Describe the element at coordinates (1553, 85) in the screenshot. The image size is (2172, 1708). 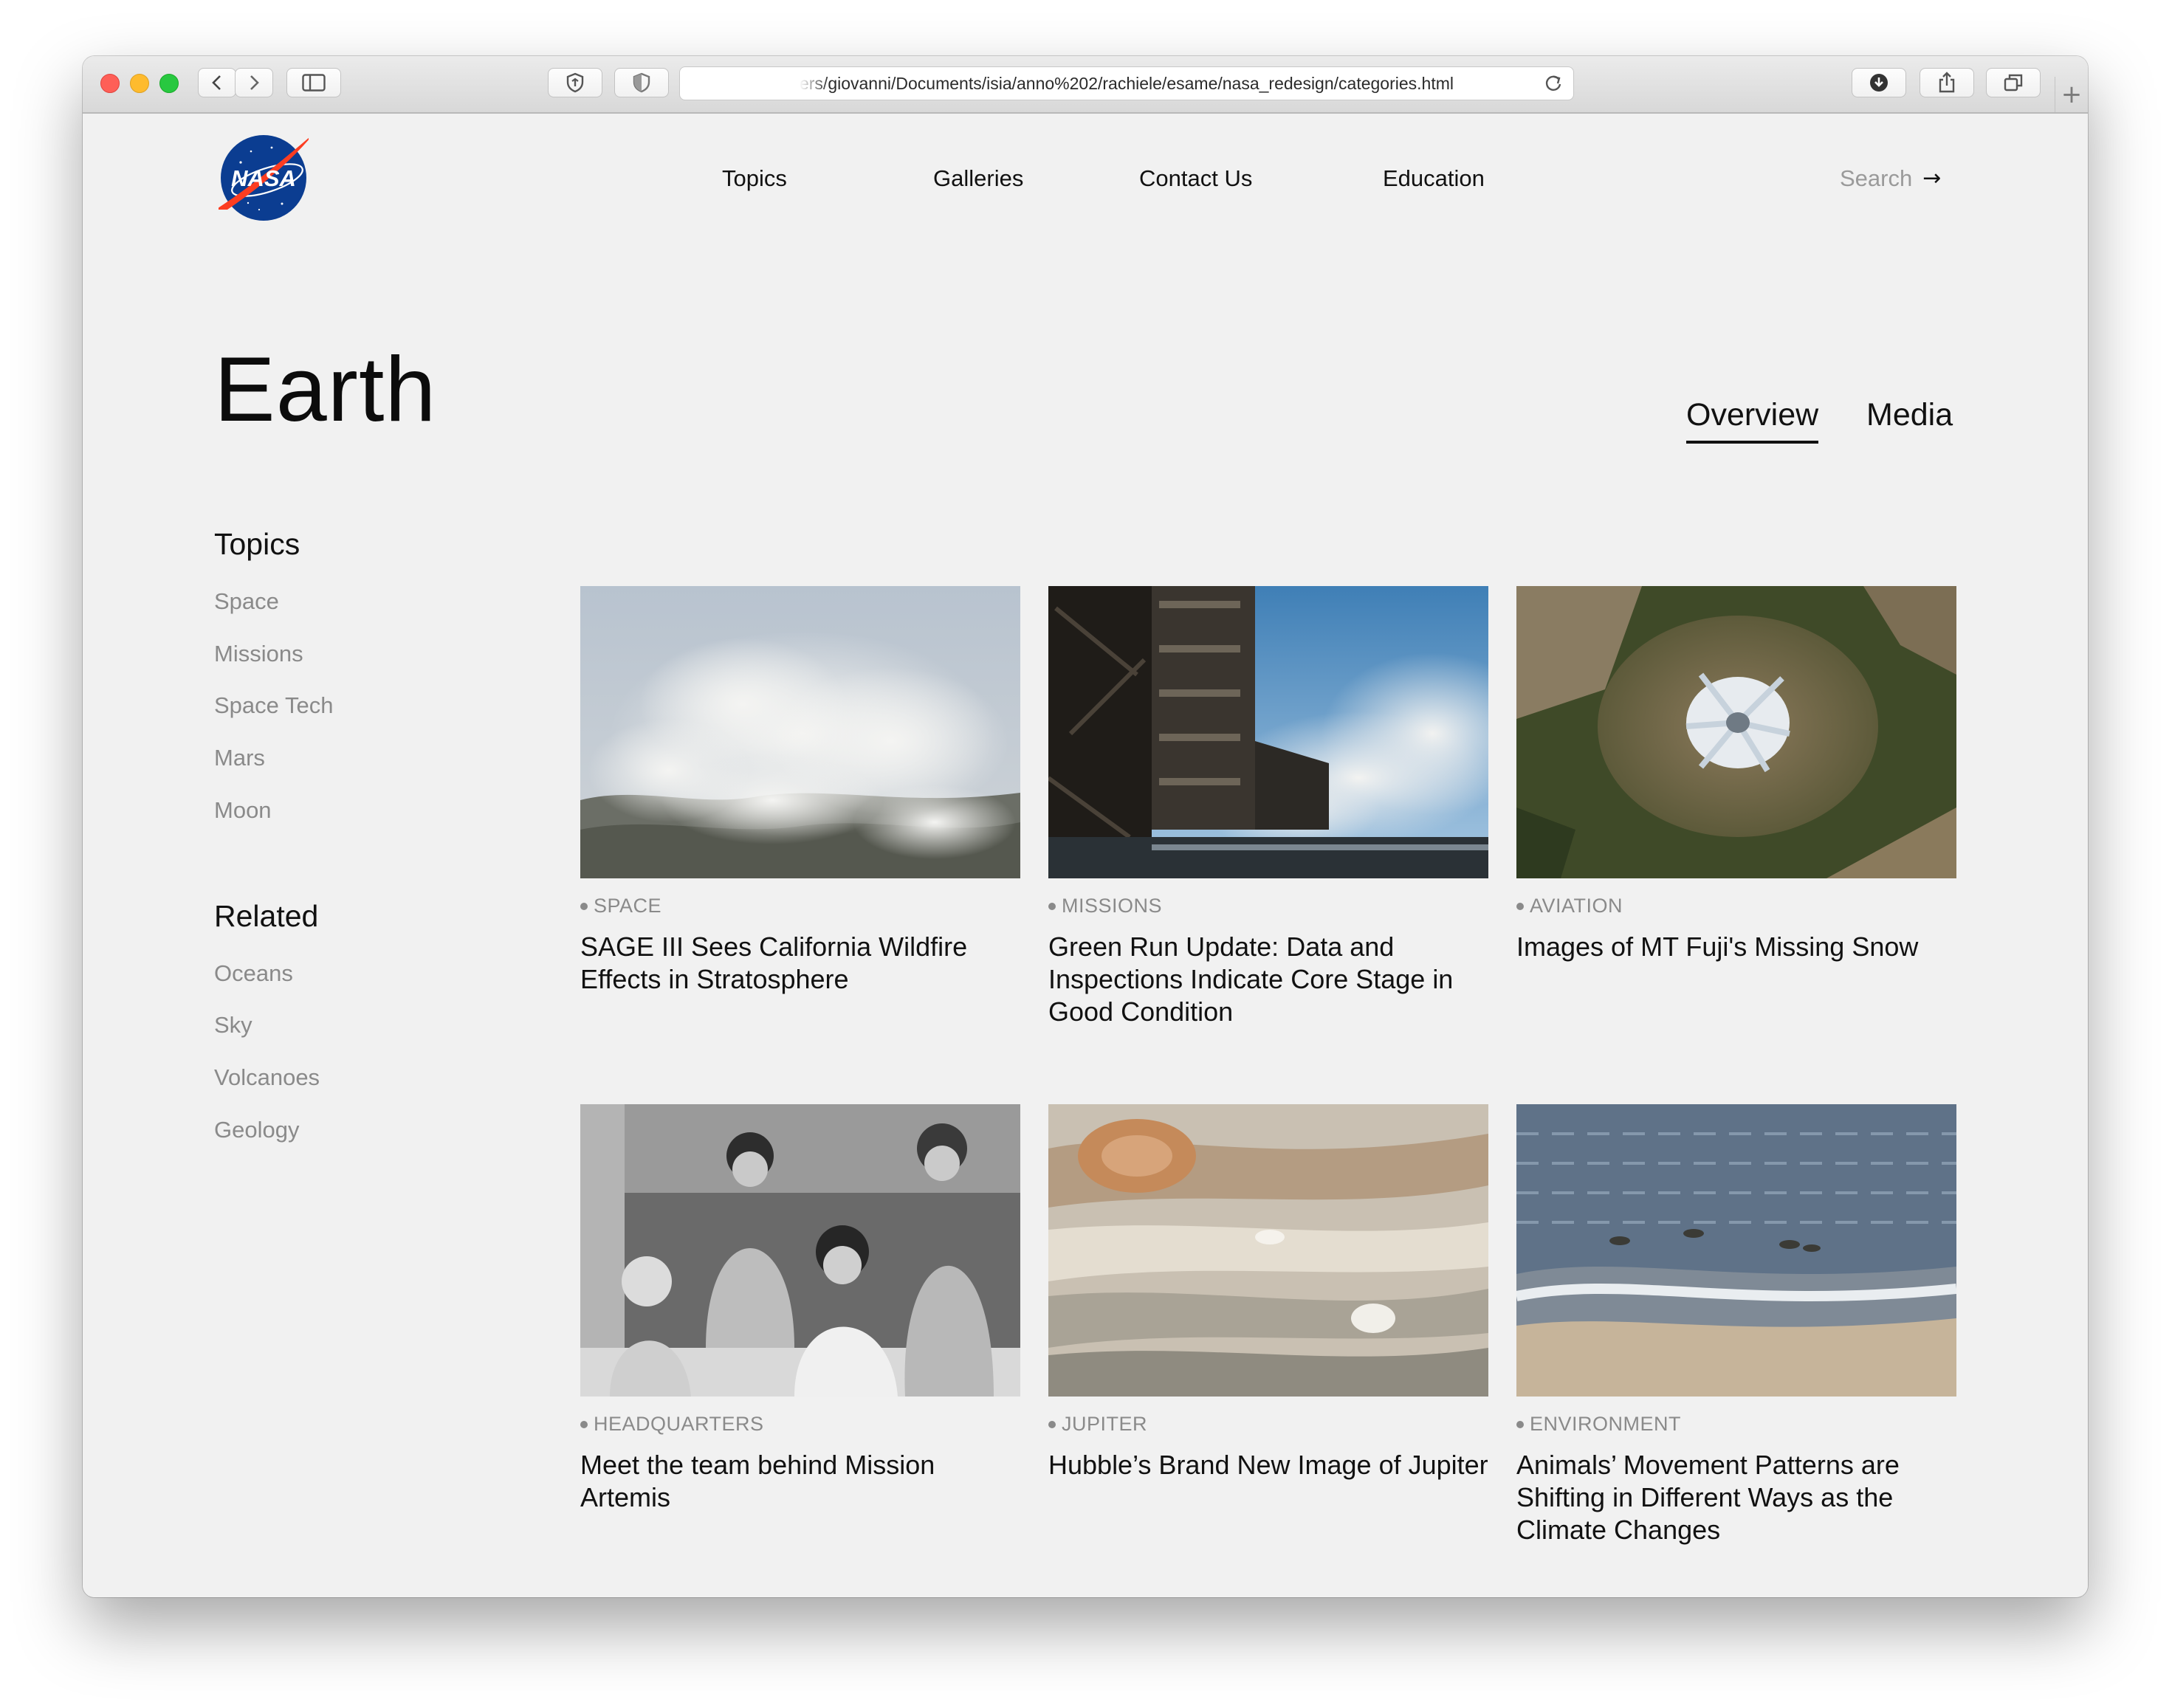
I see `reload-icon` at that location.